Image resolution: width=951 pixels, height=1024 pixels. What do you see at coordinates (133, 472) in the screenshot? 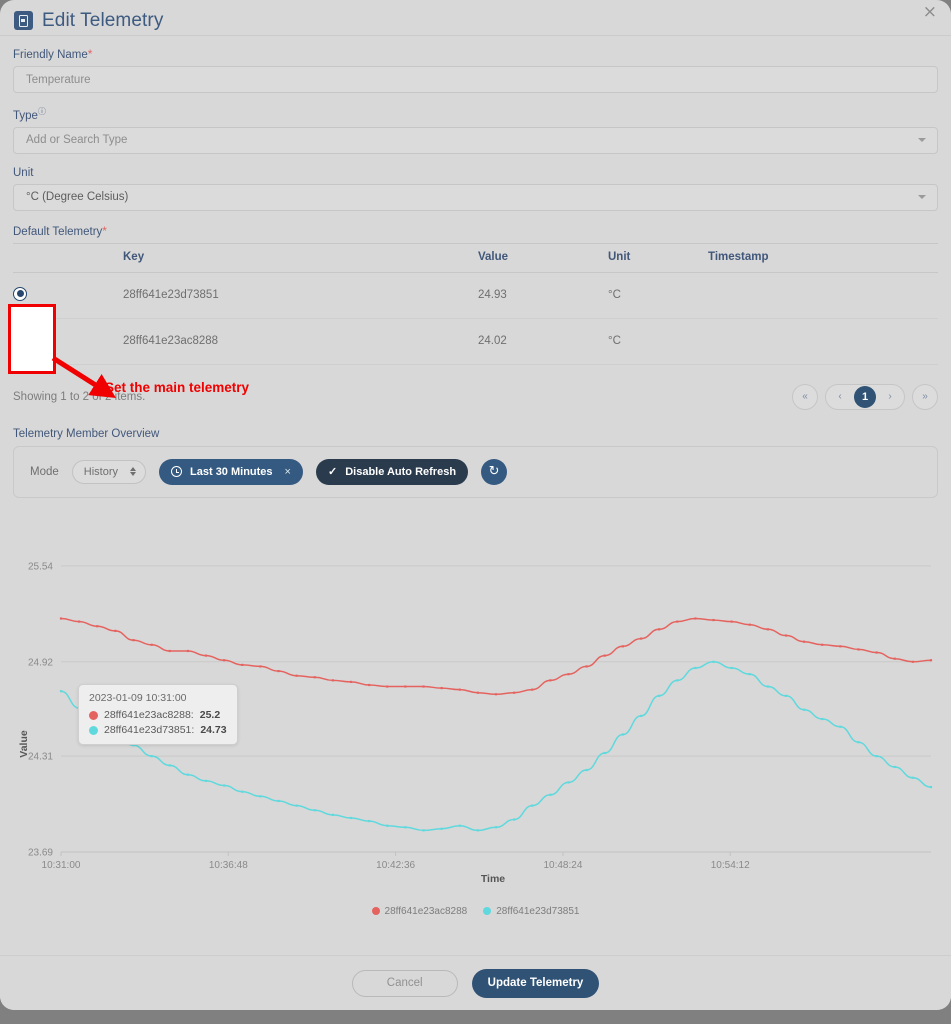
I see `spinner-icon` at bounding box center [133, 472].